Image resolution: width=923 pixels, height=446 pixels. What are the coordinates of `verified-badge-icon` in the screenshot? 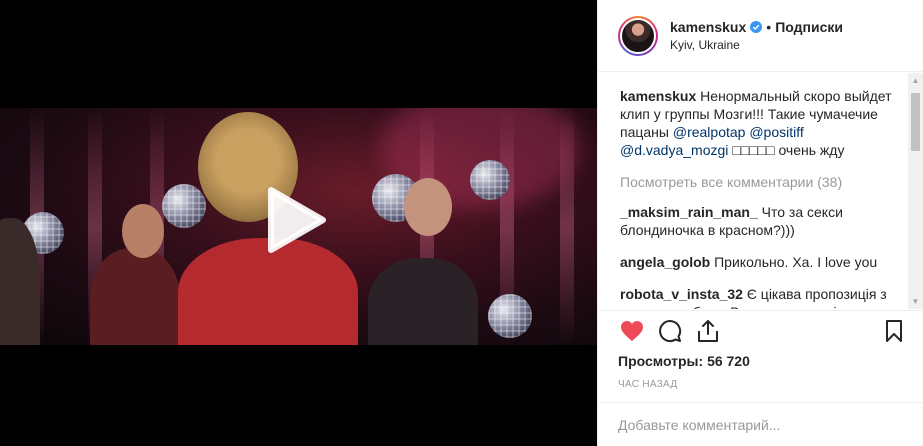 It's located at (756, 27).